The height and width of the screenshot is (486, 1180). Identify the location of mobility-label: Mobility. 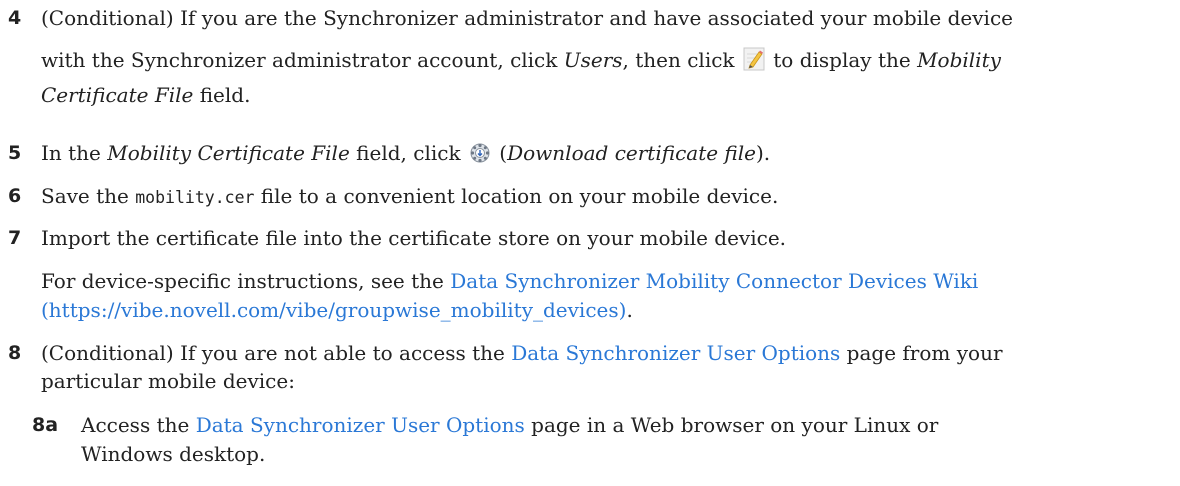
(959, 60).